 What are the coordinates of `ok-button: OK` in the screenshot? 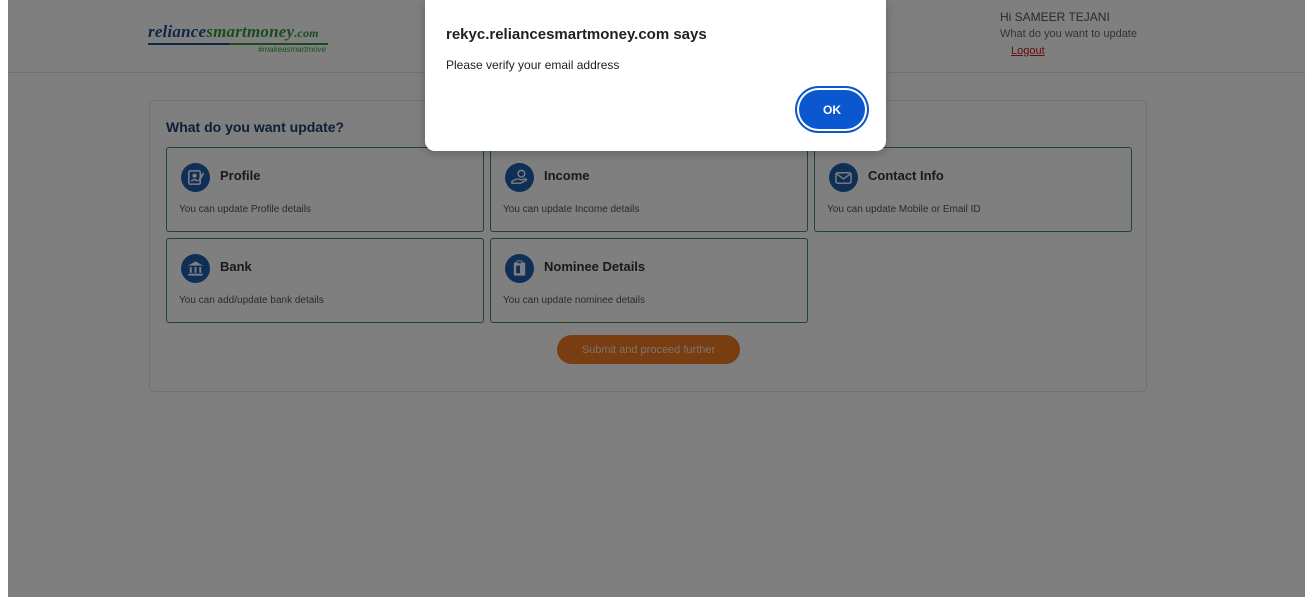 It's located at (832, 109).